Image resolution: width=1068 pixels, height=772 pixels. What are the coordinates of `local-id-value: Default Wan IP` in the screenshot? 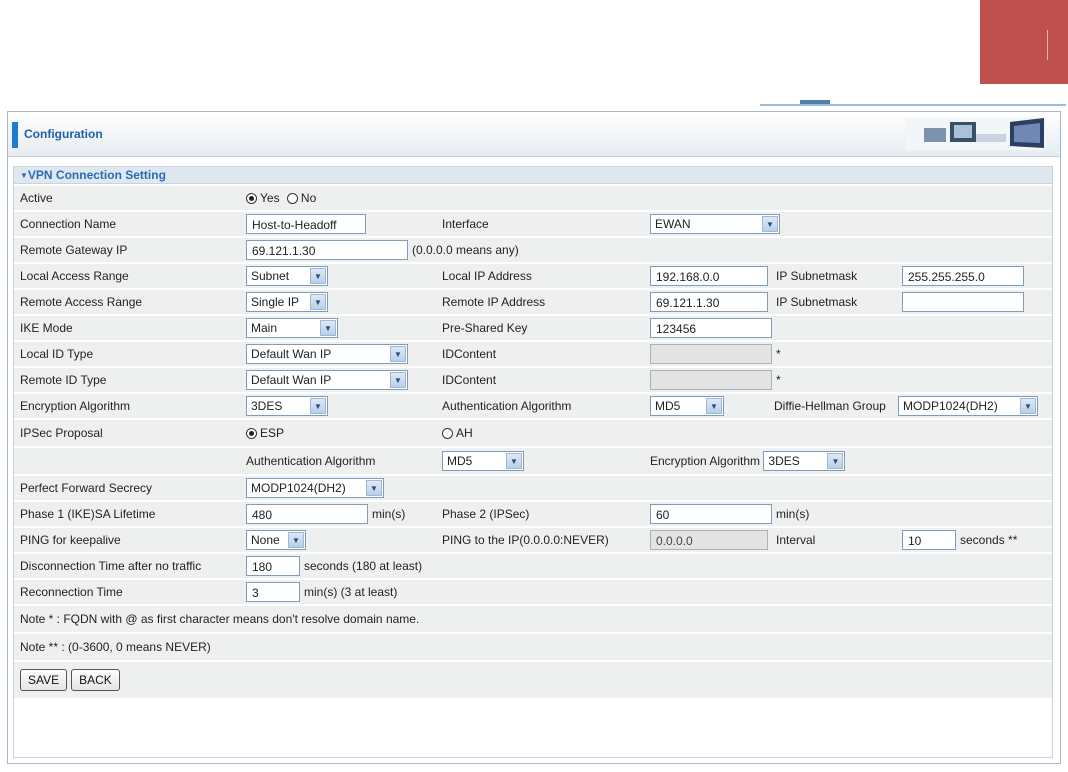 It's located at (291, 354).